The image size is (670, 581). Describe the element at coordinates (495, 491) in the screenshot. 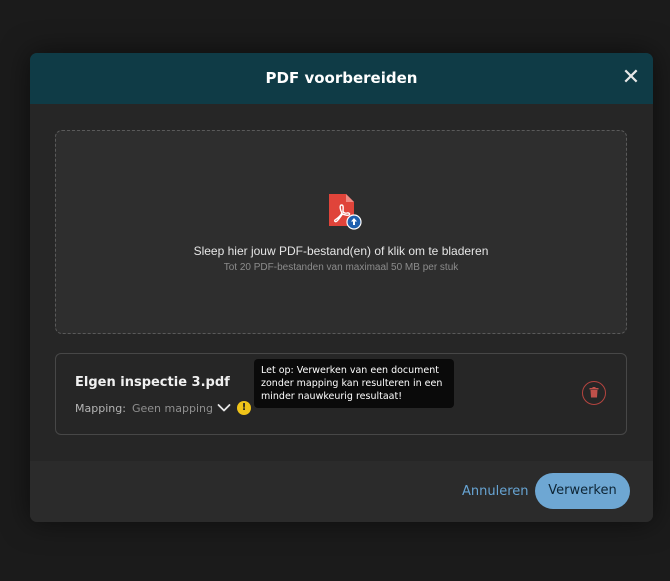

I see `cancel-button: Annuleren` at that location.